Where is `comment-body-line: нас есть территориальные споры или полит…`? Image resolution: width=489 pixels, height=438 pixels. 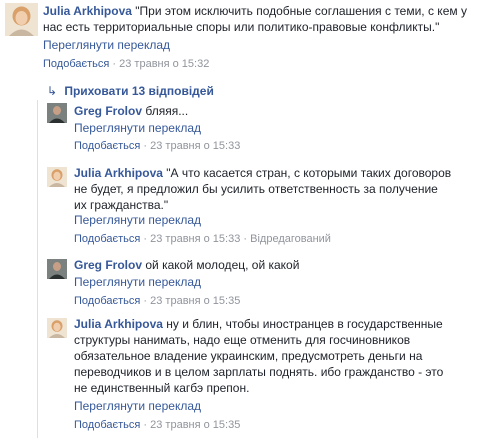 comment-body-line: нас есть территориальные споры или полит… is located at coordinates (241, 27).